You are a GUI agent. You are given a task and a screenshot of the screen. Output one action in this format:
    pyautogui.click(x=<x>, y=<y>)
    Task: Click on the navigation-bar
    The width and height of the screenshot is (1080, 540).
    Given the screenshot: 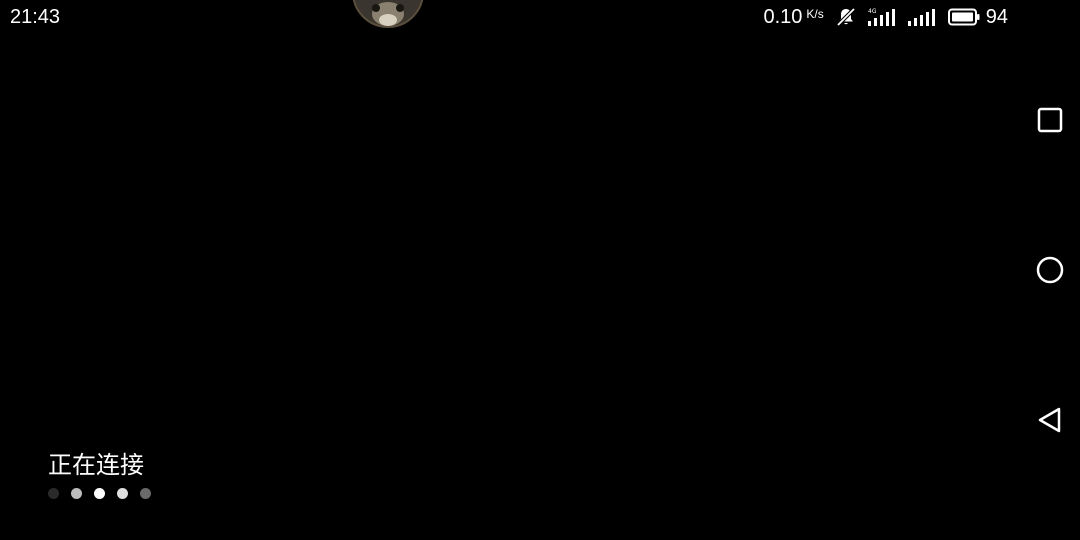 What is the action you would take?
    pyautogui.click(x=1050, y=270)
    